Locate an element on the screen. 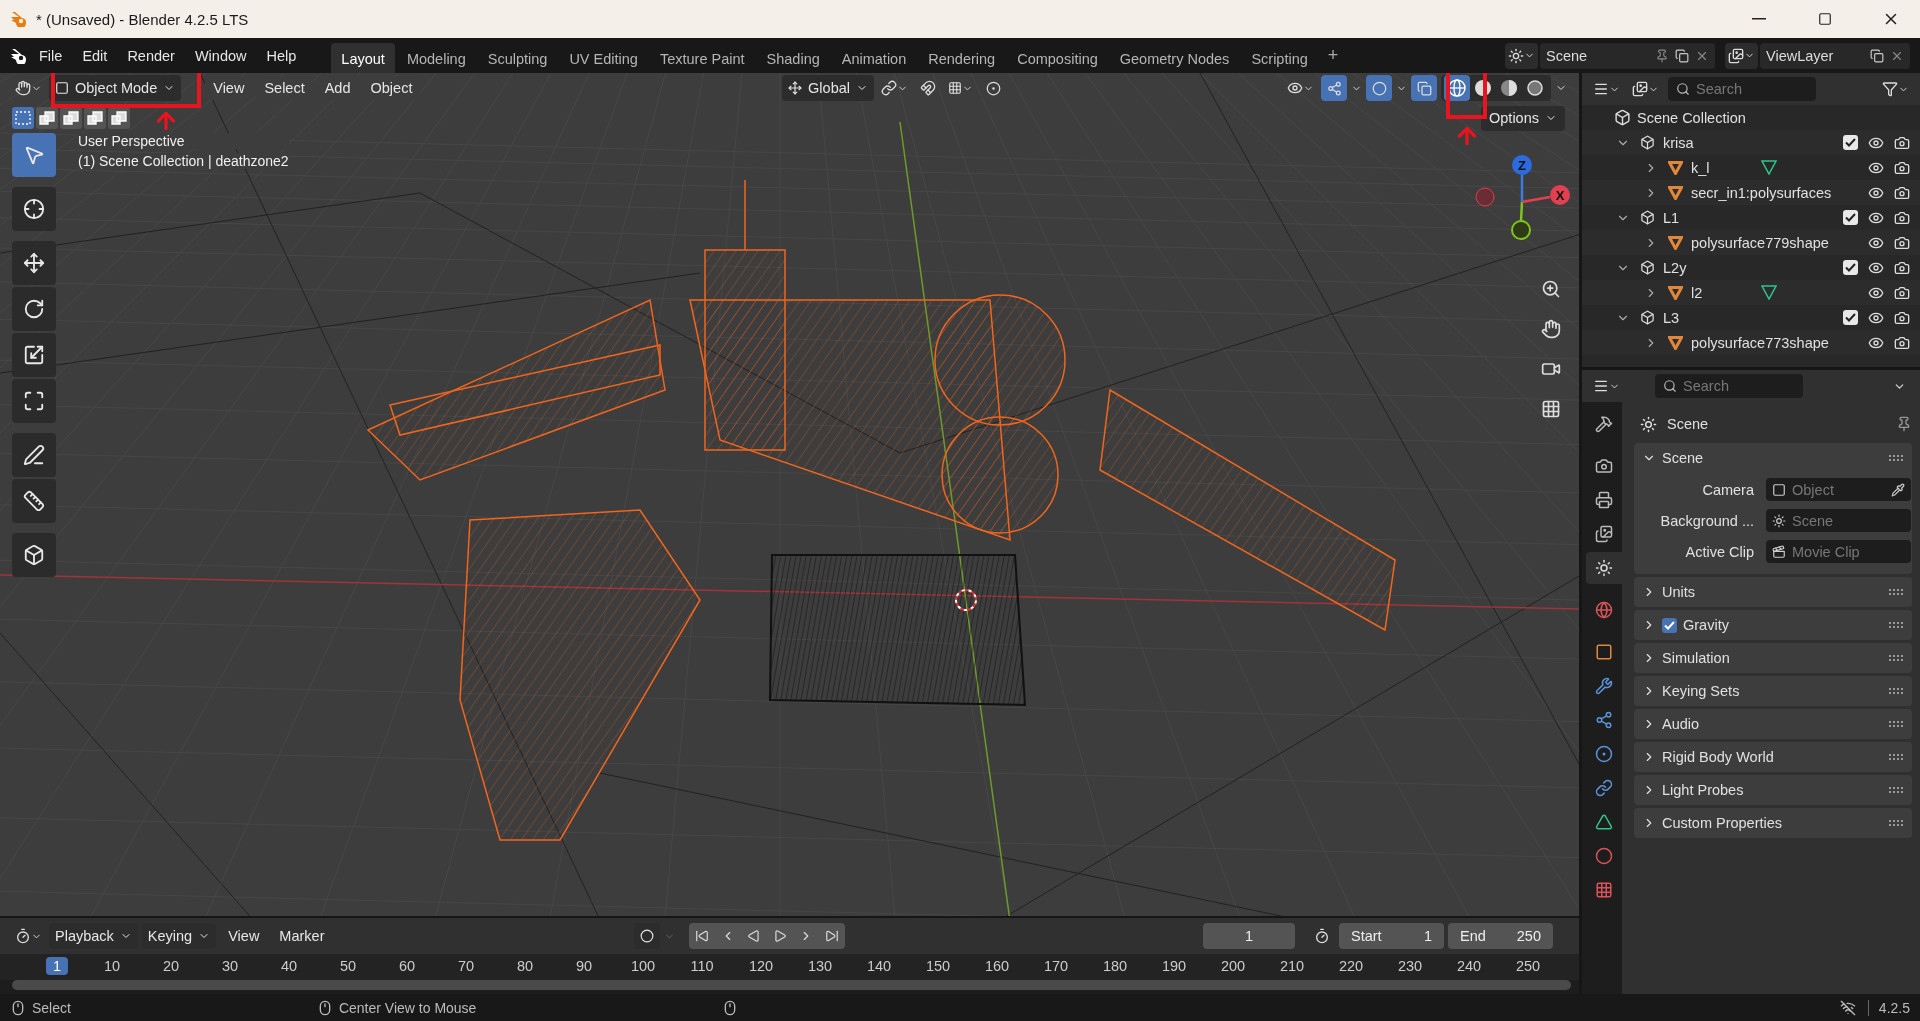 This screenshot has height=1021, width=1920. outliner-item-name: Scene Collection is located at coordinates (1691, 117).